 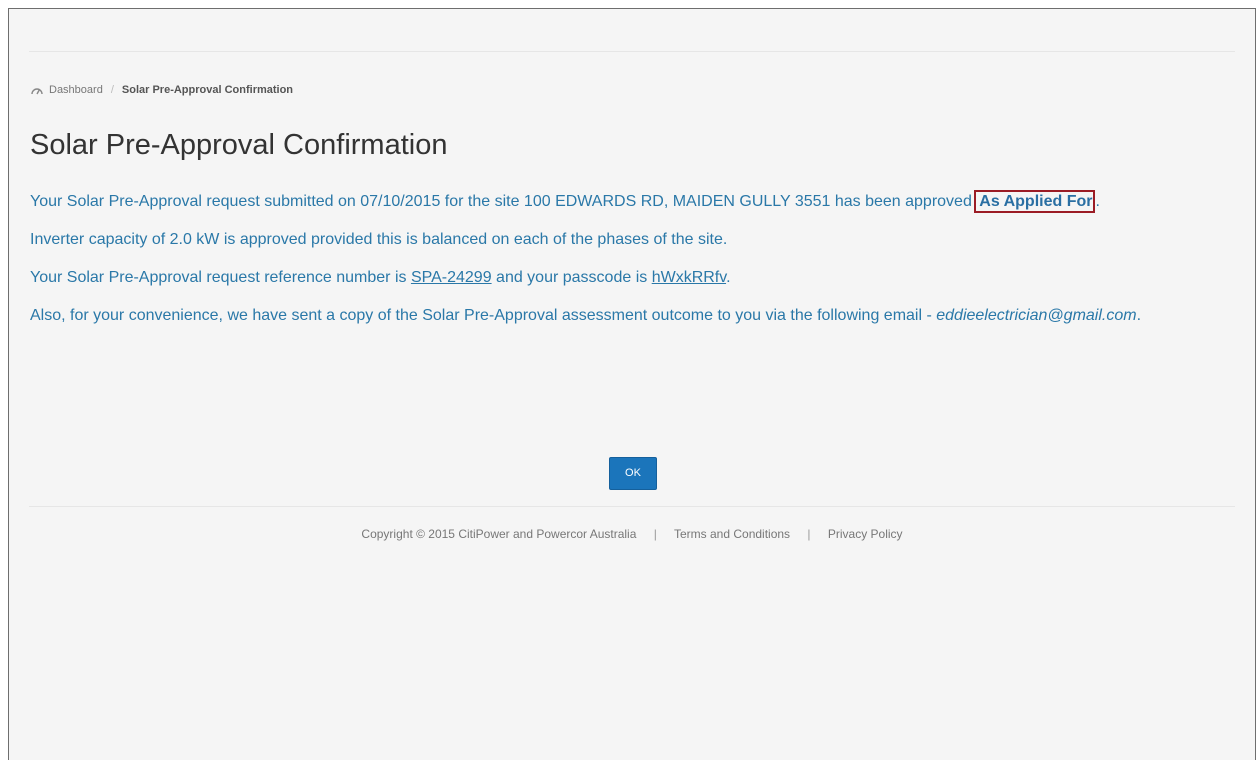 What do you see at coordinates (571, 277) in the screenshot?
I see `passcode-text: and your passcode is` at bounding box center [571, 277].